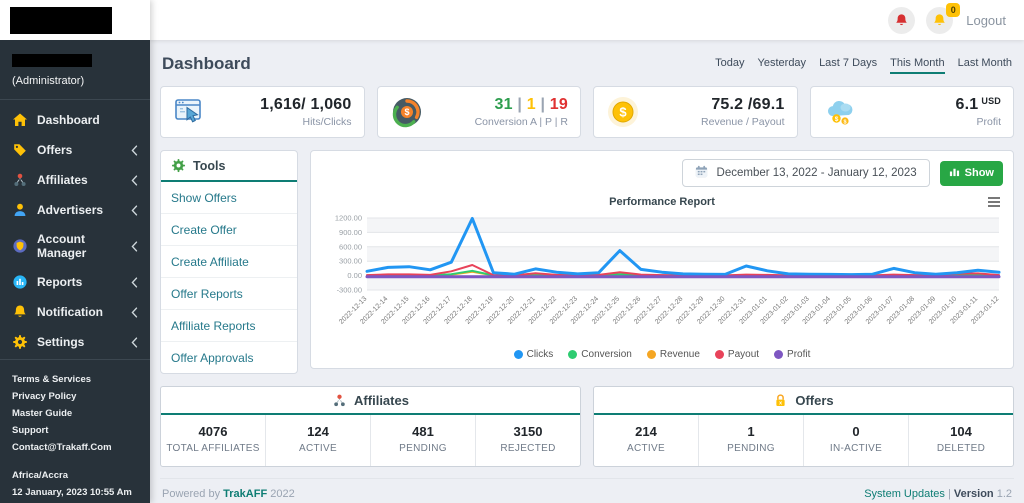 The width and height of the screenshot is (1024, 503). Describe the element at coordinates (751, 431) in the screenshot. I see `stat-value: 1` at that location.